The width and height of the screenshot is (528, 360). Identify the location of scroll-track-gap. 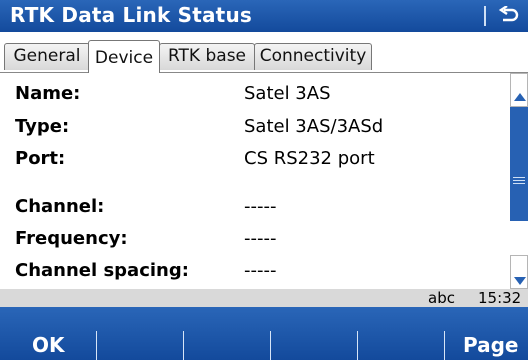
(519, 238).